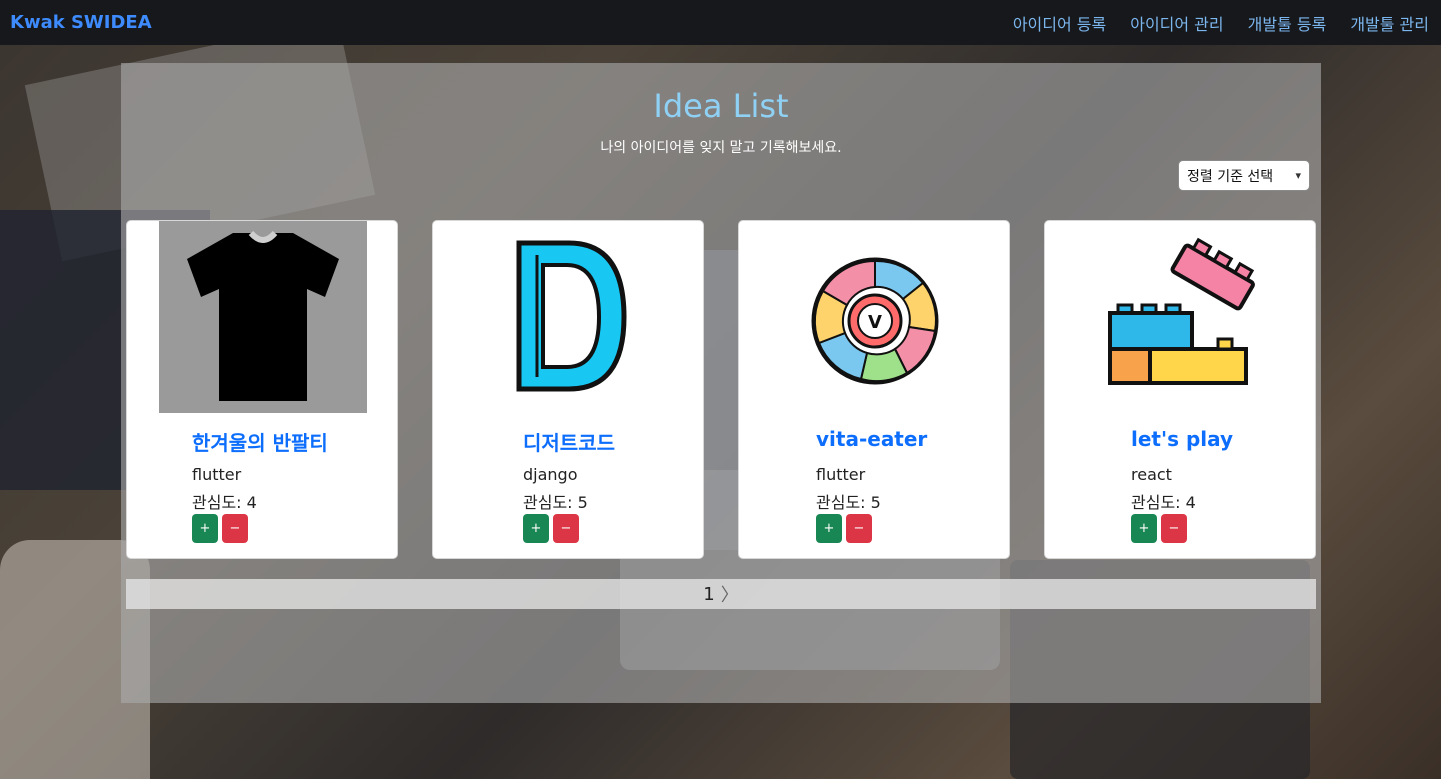 This screenshot has height=779, width=1441. I want to click on idea-card: V vita-eater flutter 관심도: 5 + −, so click(874, 389).